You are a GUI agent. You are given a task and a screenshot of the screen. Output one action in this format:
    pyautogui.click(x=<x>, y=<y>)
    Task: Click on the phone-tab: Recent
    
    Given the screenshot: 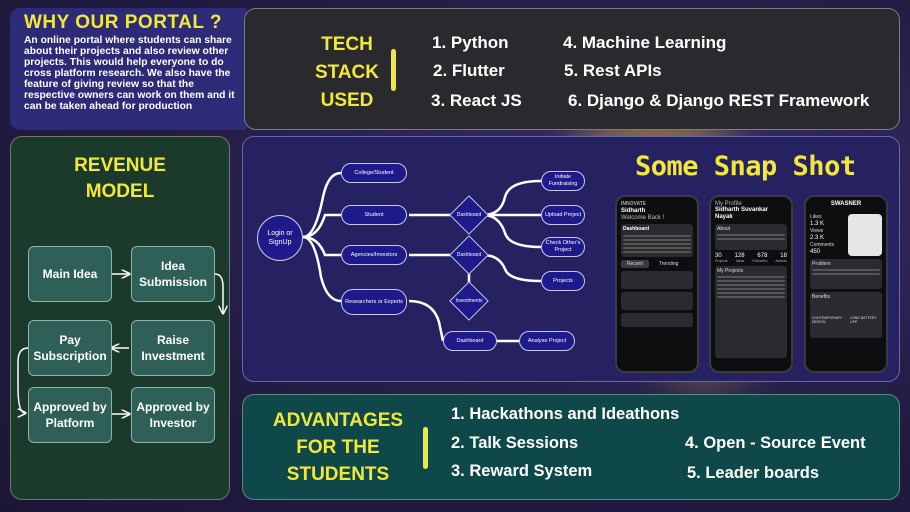 What is the action you would take?
    pyautogui.click(x=635, y=264)
    